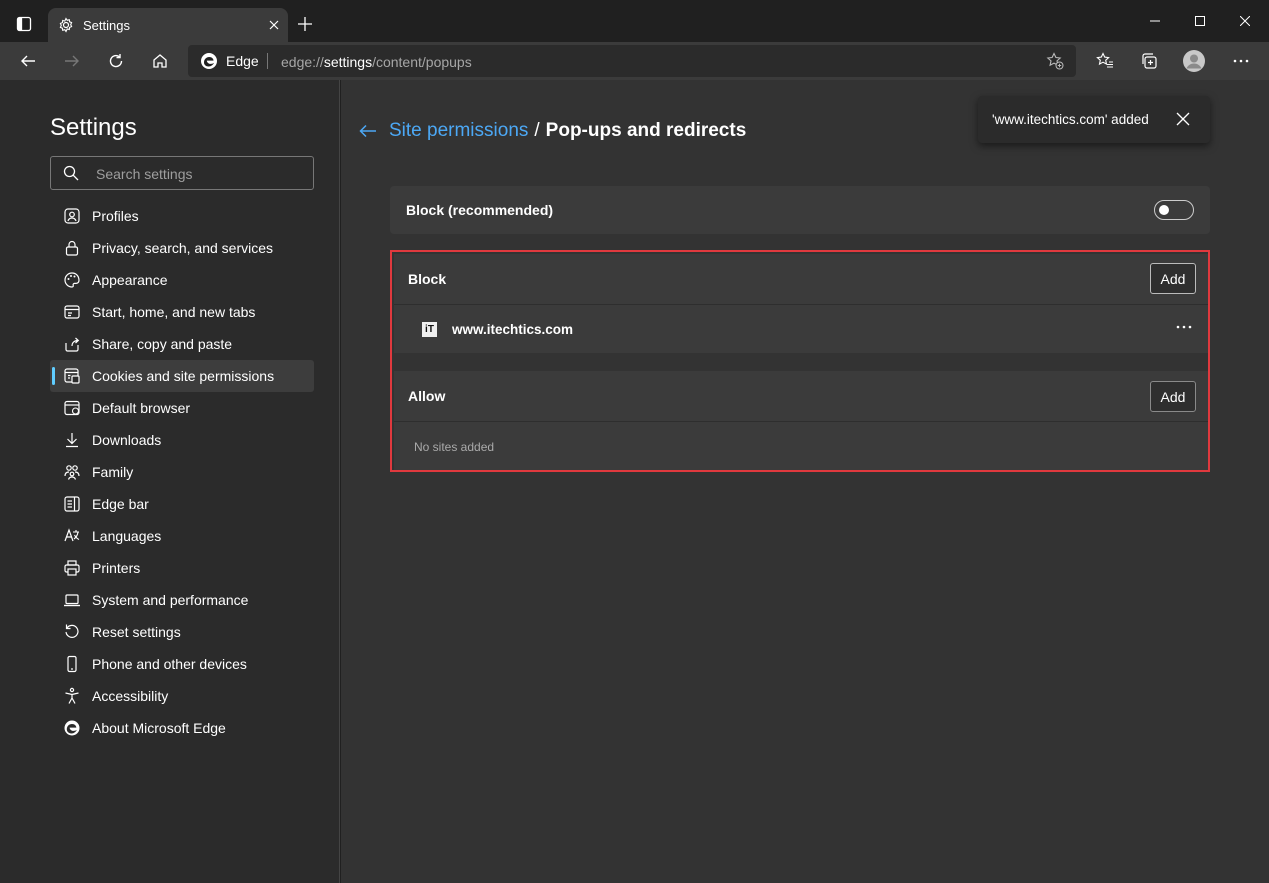  I want to click on minimize-button, so click(1155, 21).